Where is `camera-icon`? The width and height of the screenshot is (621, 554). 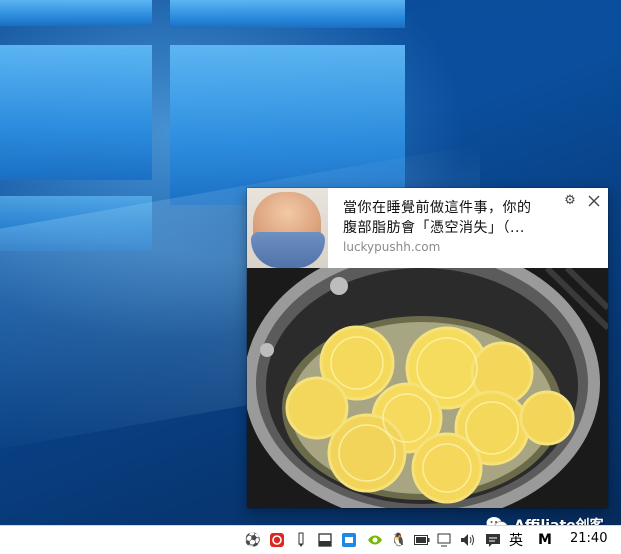
camera-icon is located at coordinates (349, 540).